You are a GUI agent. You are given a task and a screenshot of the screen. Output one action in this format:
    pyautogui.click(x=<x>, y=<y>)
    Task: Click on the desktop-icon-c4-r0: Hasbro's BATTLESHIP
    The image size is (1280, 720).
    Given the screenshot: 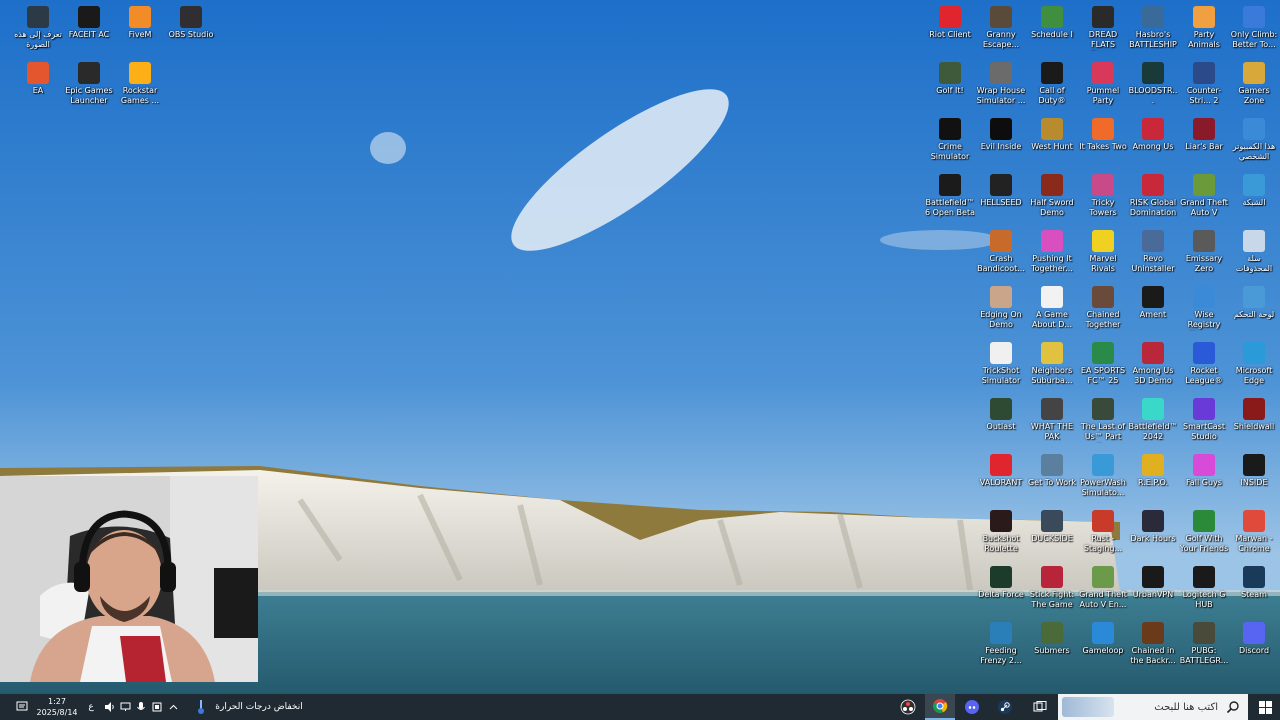 What is the action you would take?
    pyautogui.click(x=1153, y=26)
    